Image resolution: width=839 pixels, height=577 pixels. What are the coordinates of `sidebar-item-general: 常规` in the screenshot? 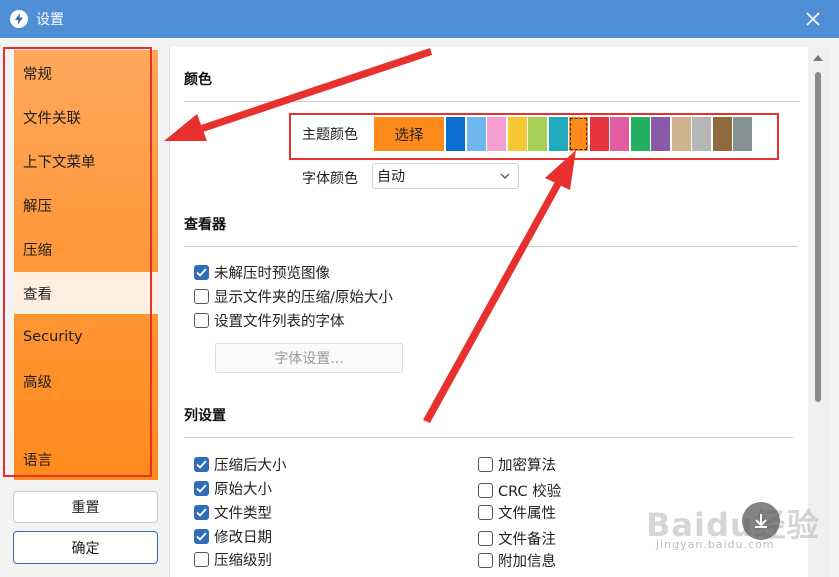 It's located at (86, 73).